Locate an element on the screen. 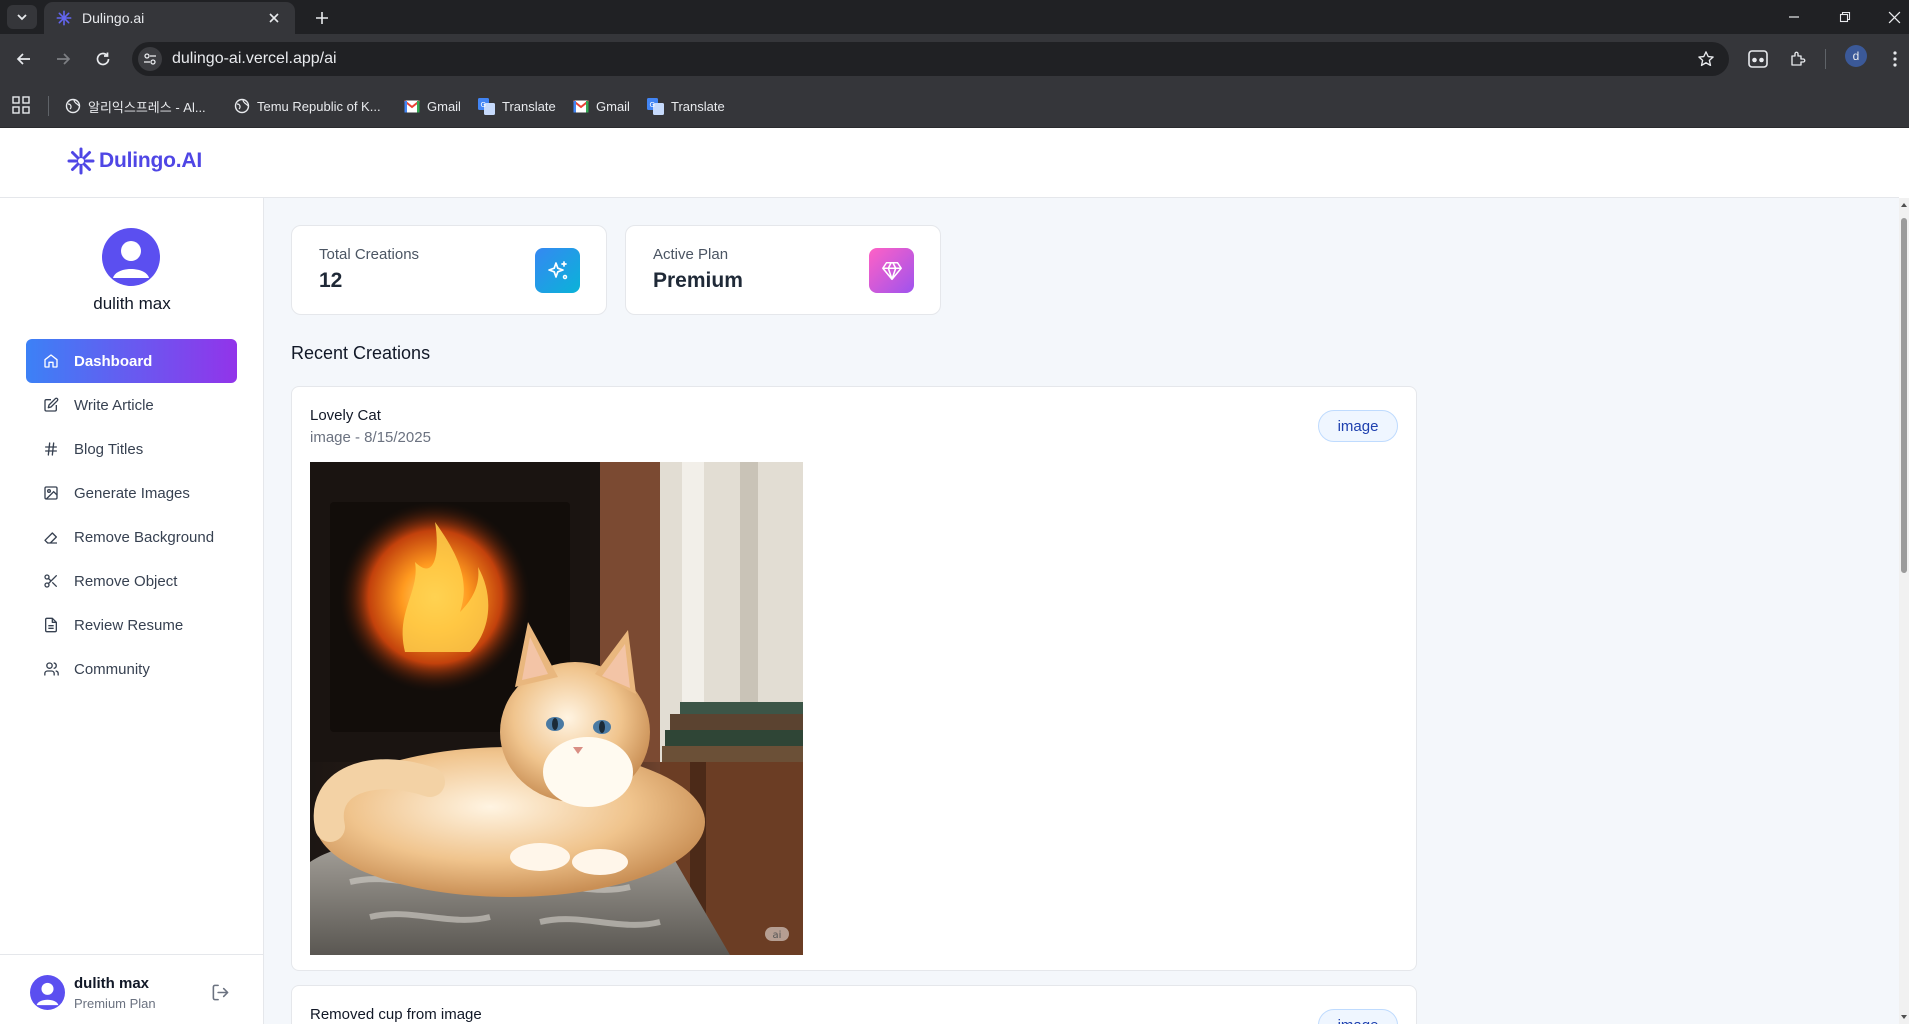 The height and width of the screenshot is (1024, 1909). close-window-button is located at coordinates (1890, 17).